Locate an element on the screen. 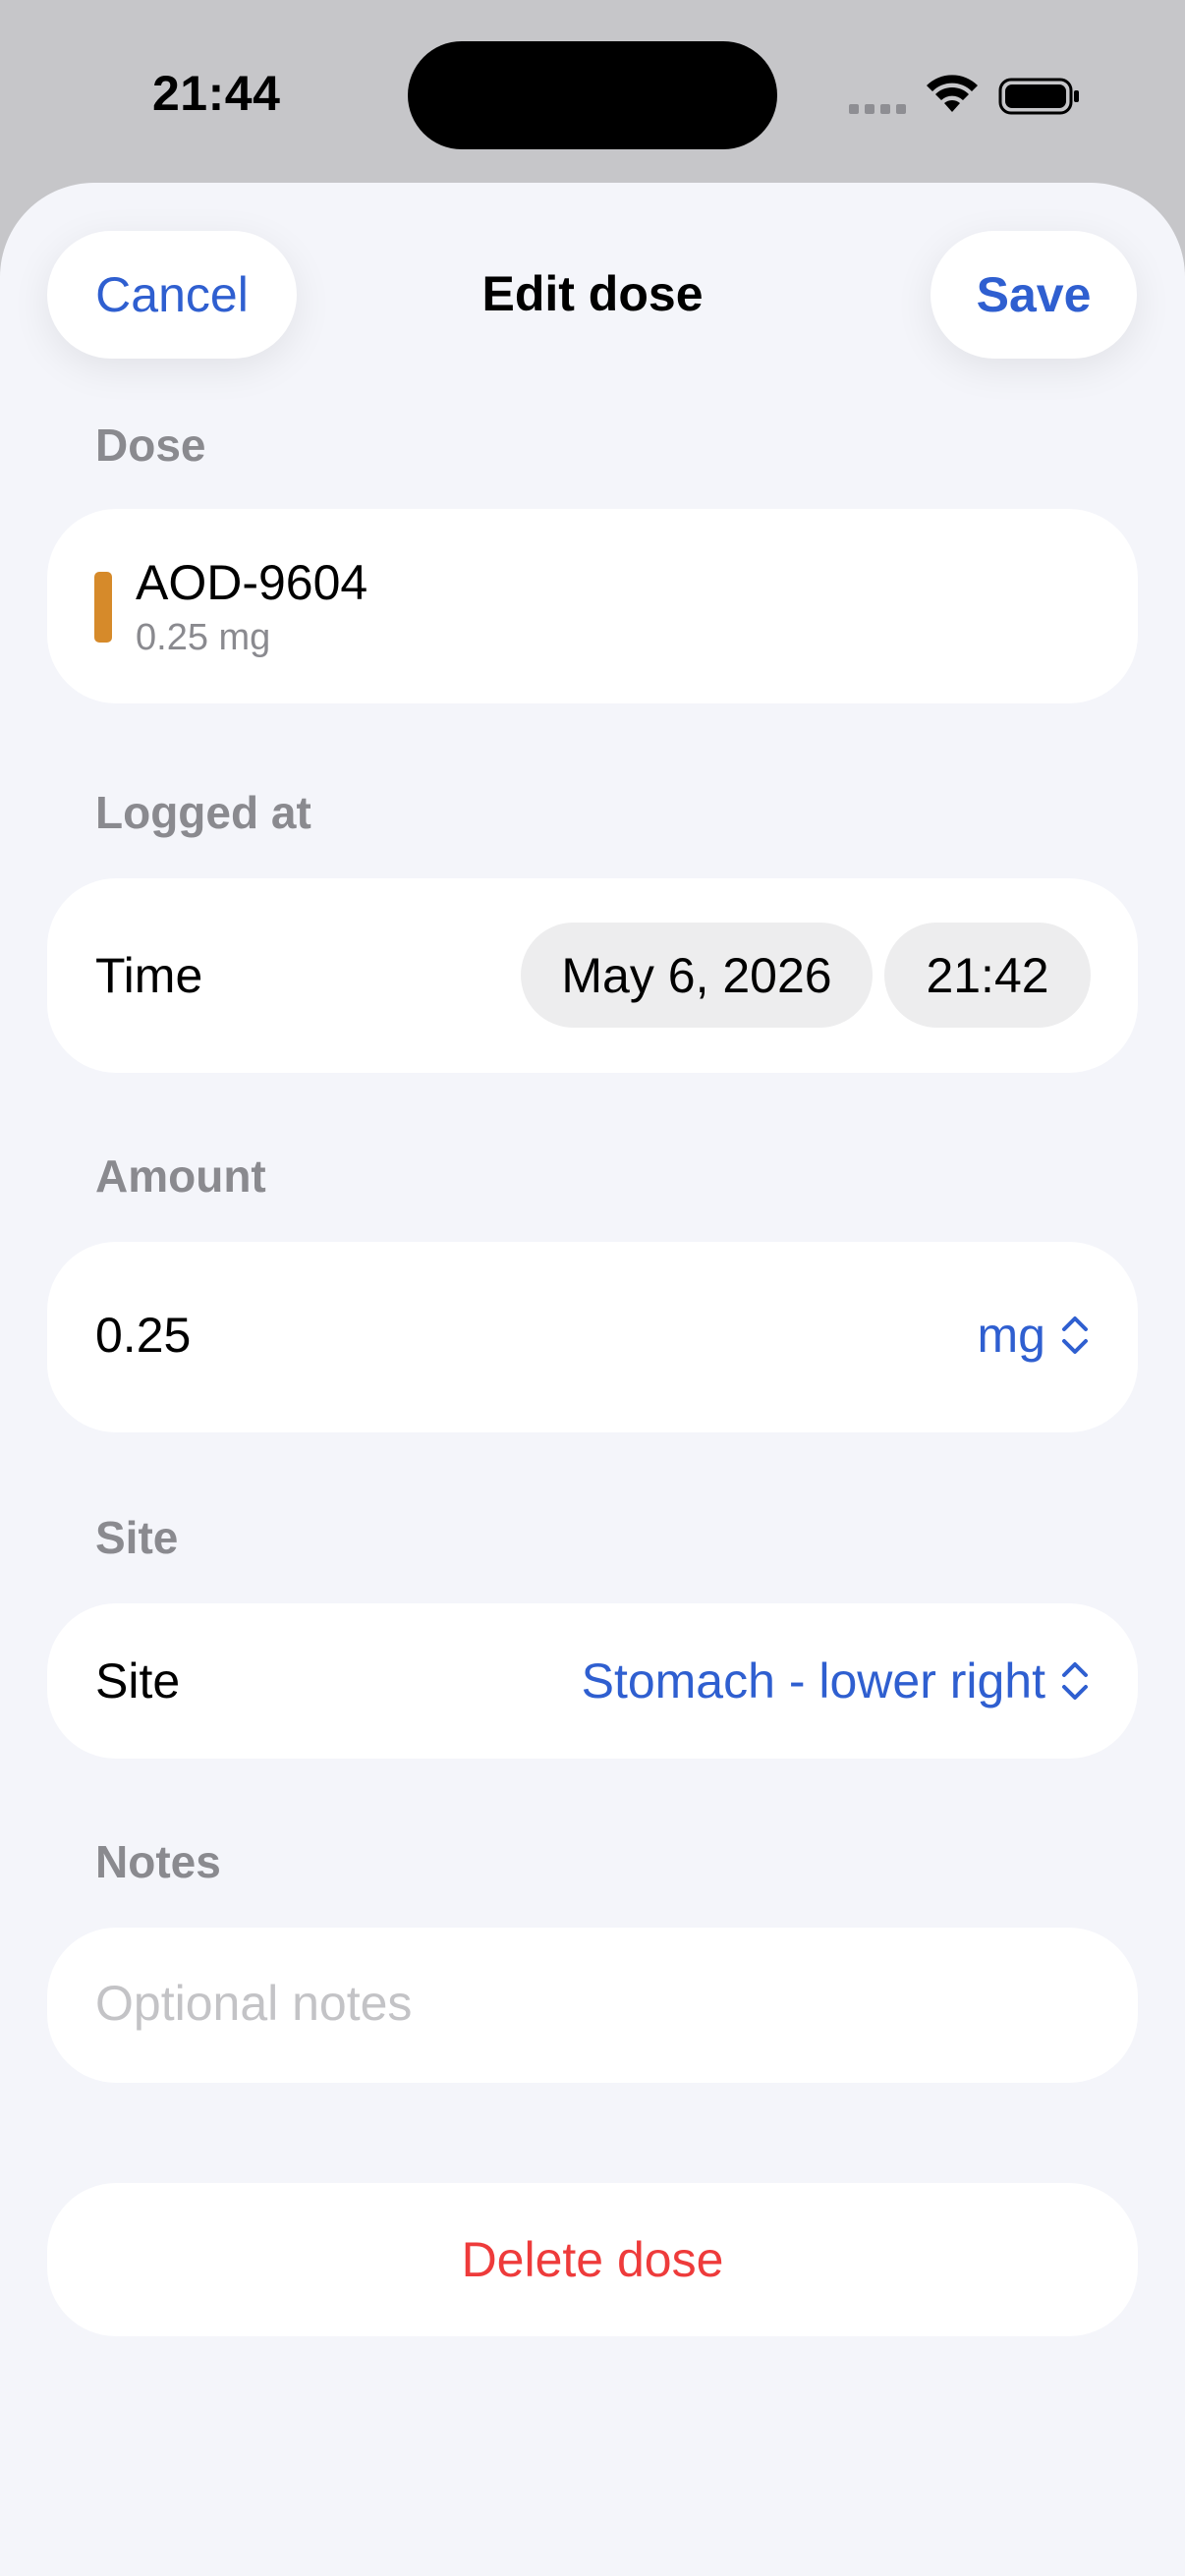  dose-card: AOD-9604 0.25 mg is located at coordinates (592, 606).